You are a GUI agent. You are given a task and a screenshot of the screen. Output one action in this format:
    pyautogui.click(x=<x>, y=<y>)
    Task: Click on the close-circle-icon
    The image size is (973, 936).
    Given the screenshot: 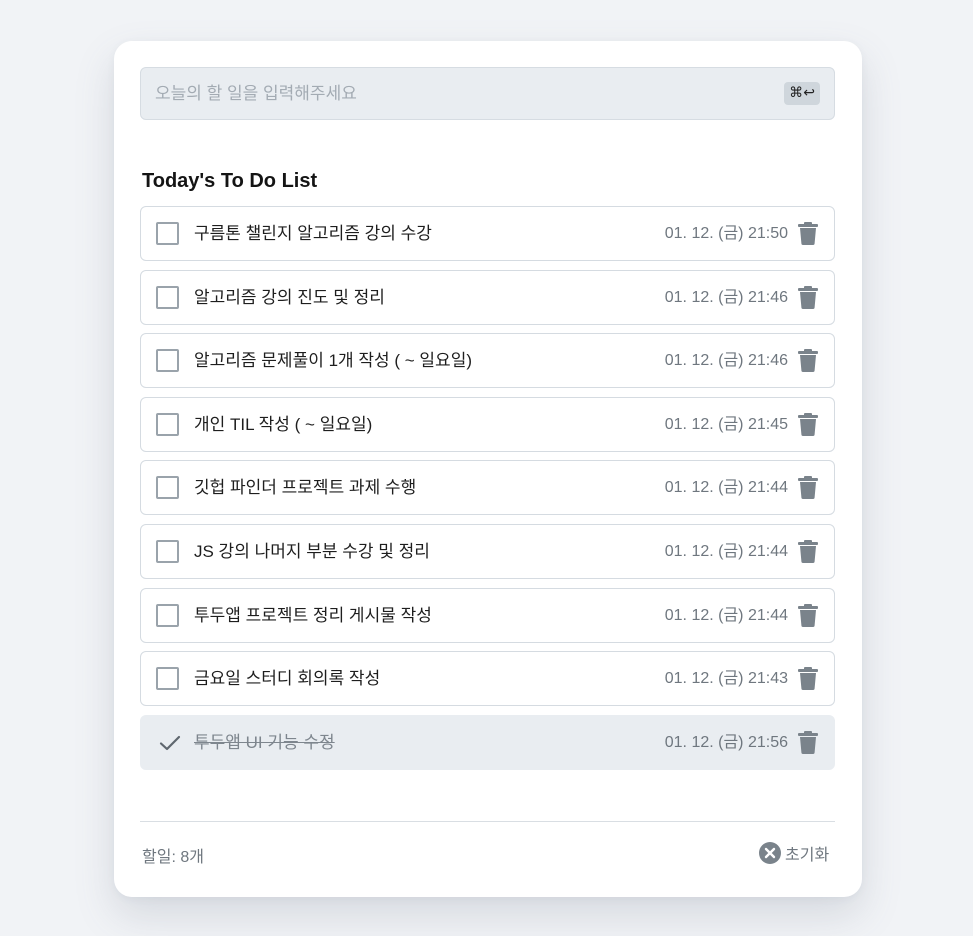 What is the action you would take?
    pyautogui.click(x=770, y=853)
    